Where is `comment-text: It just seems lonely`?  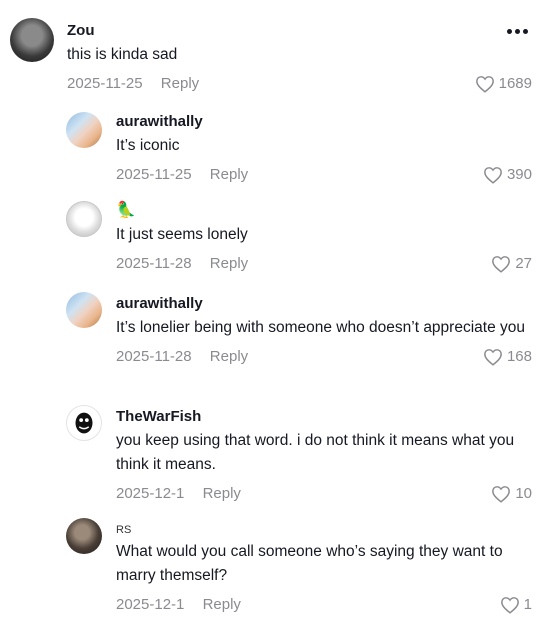 comment-text: It just seems lonely is located at coordinates (182, 234).